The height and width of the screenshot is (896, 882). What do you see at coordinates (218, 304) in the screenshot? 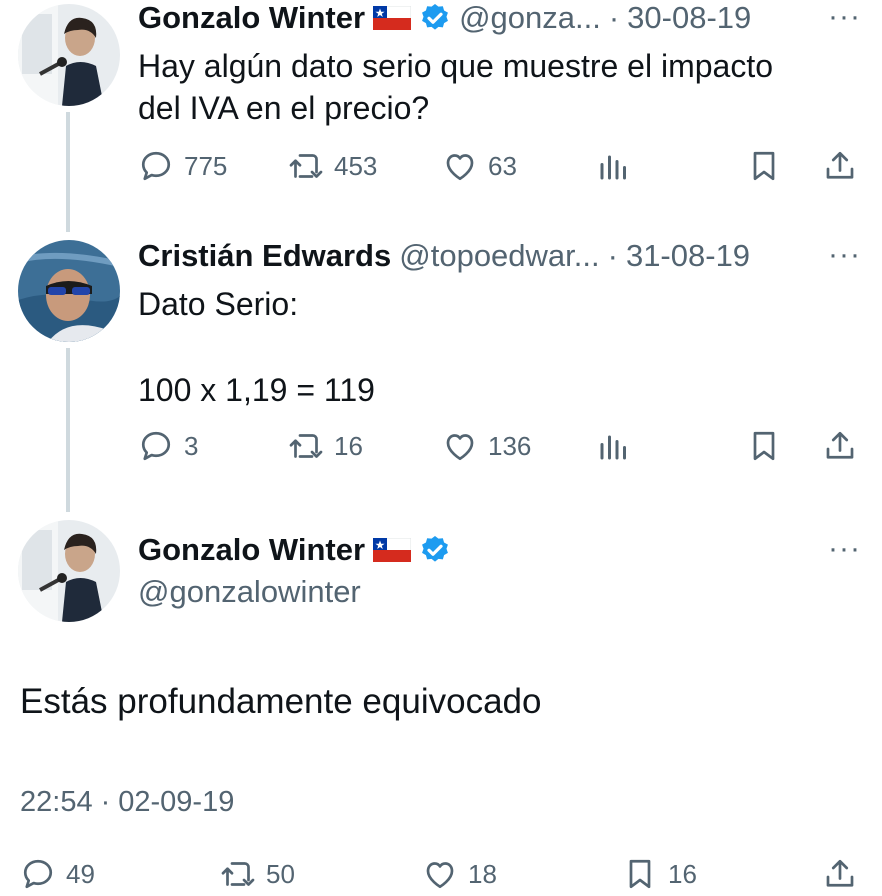
I see `tweet-text-line: Dato Serio:` at bounding box center [218, 304].